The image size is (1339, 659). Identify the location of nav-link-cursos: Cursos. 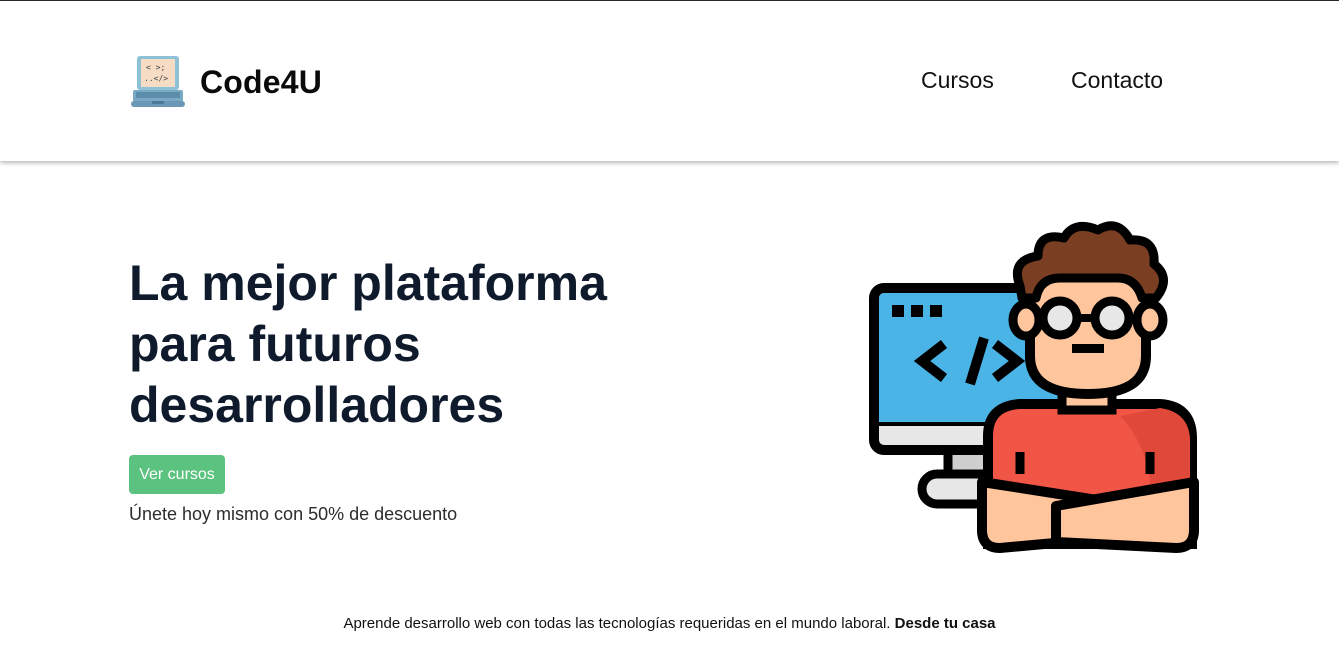
(957, 80).